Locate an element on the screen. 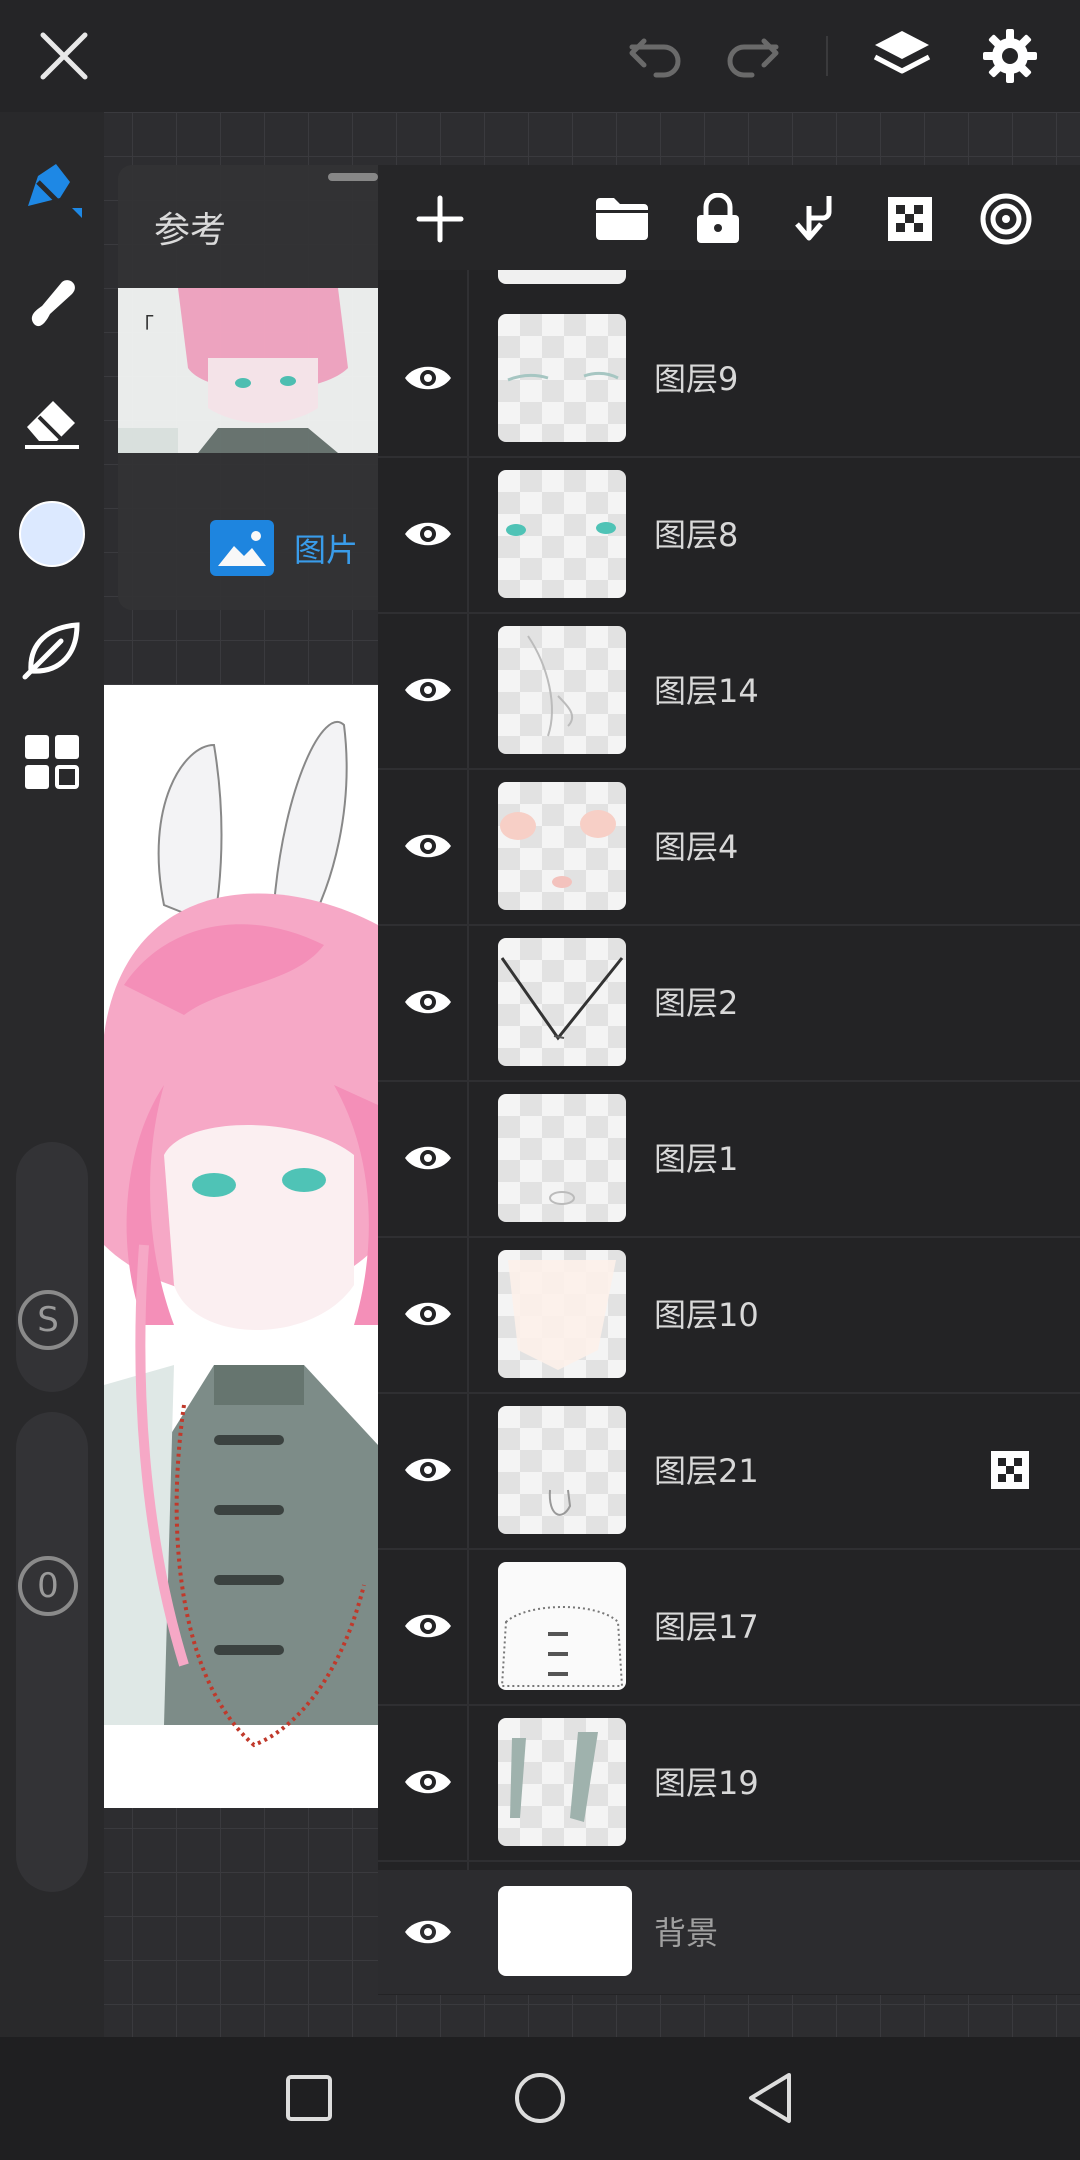  smudge-icon is located at coordinates (52, 302).